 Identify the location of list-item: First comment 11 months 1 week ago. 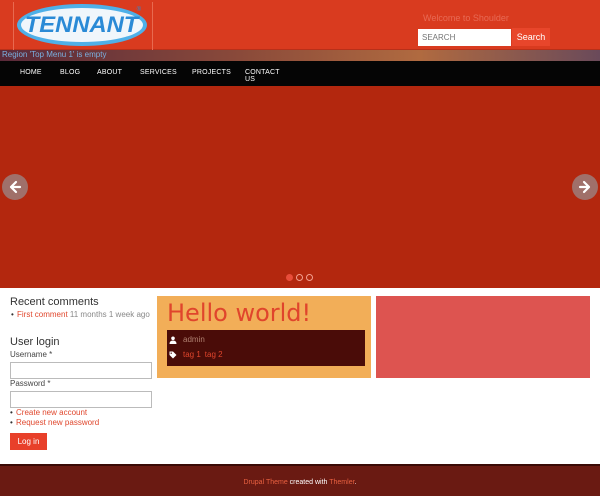
(81, 315).